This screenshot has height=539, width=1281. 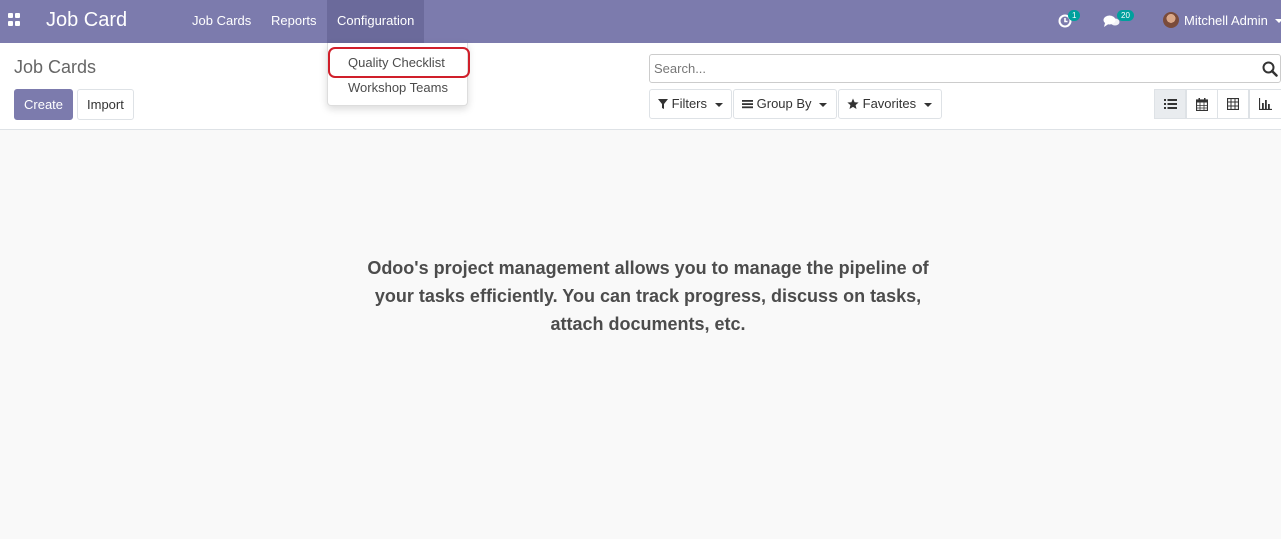 I want to click on filters-button: Filters, so click(x=690, y=104).